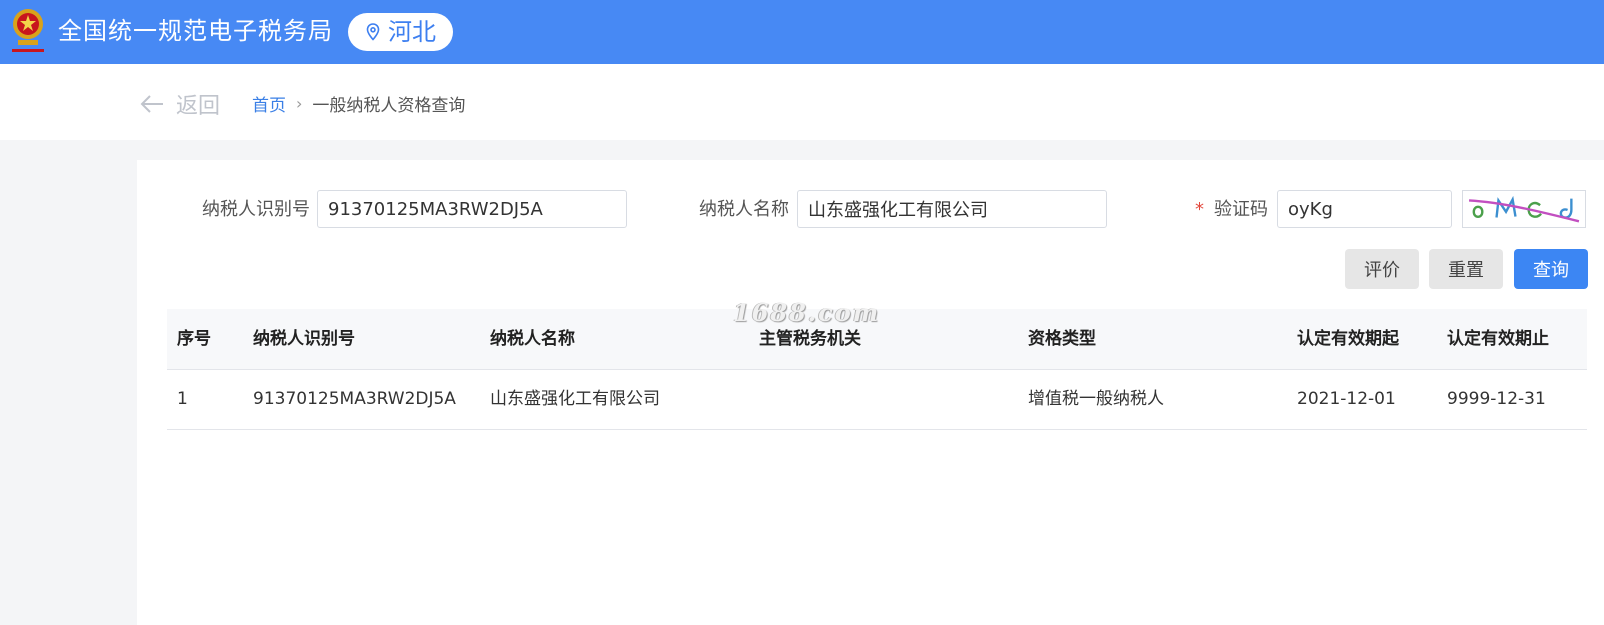 The image size is (1604, 625). Describe the element at coordinates (1466, 269) in the screenshot. I see `reset-button: 重置` at that location.